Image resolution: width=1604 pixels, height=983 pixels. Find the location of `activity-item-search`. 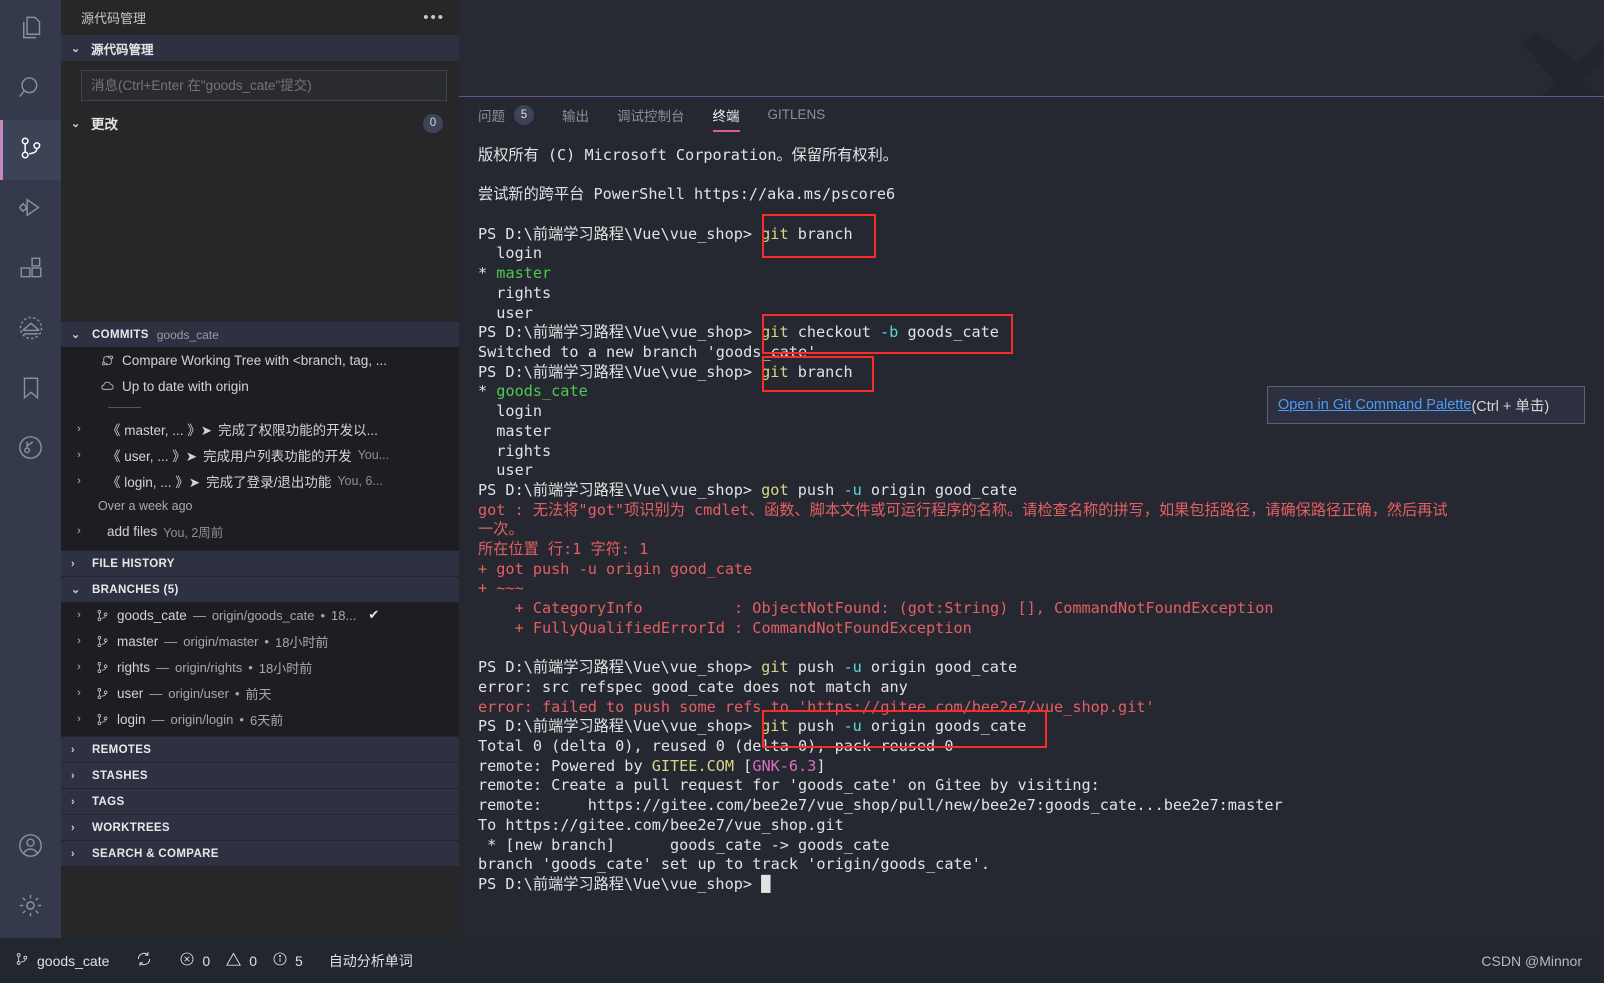

activity-item-search is located at coordinates (30, 90).